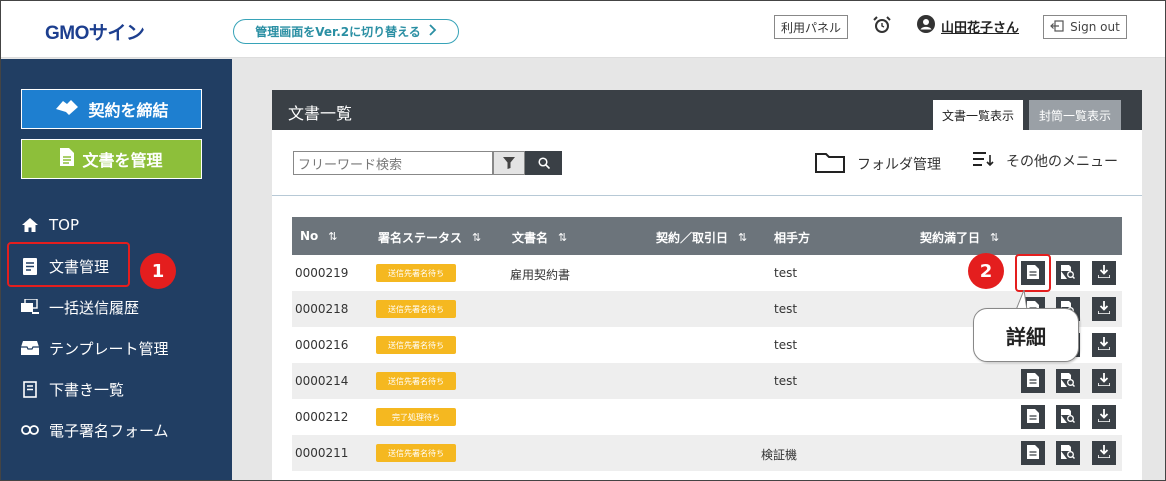 Image resolution: width=1166 pixels, height=481 pixels. I want to click on link-icon, so click(30, 430).